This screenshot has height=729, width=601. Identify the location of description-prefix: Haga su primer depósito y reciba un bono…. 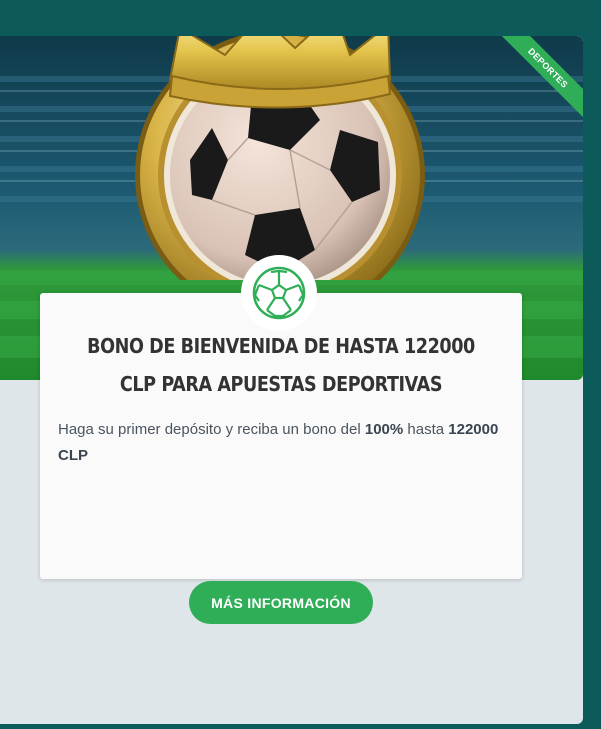
(211, 429).